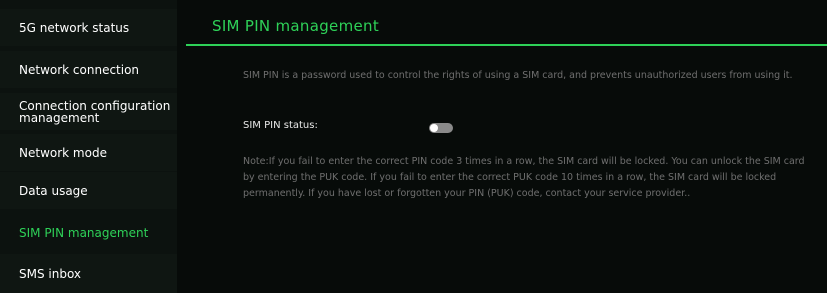 This screenshot has width=827, height=293. I want to click on sidebar-item-data-usage: Data usage, so click(88, 190).